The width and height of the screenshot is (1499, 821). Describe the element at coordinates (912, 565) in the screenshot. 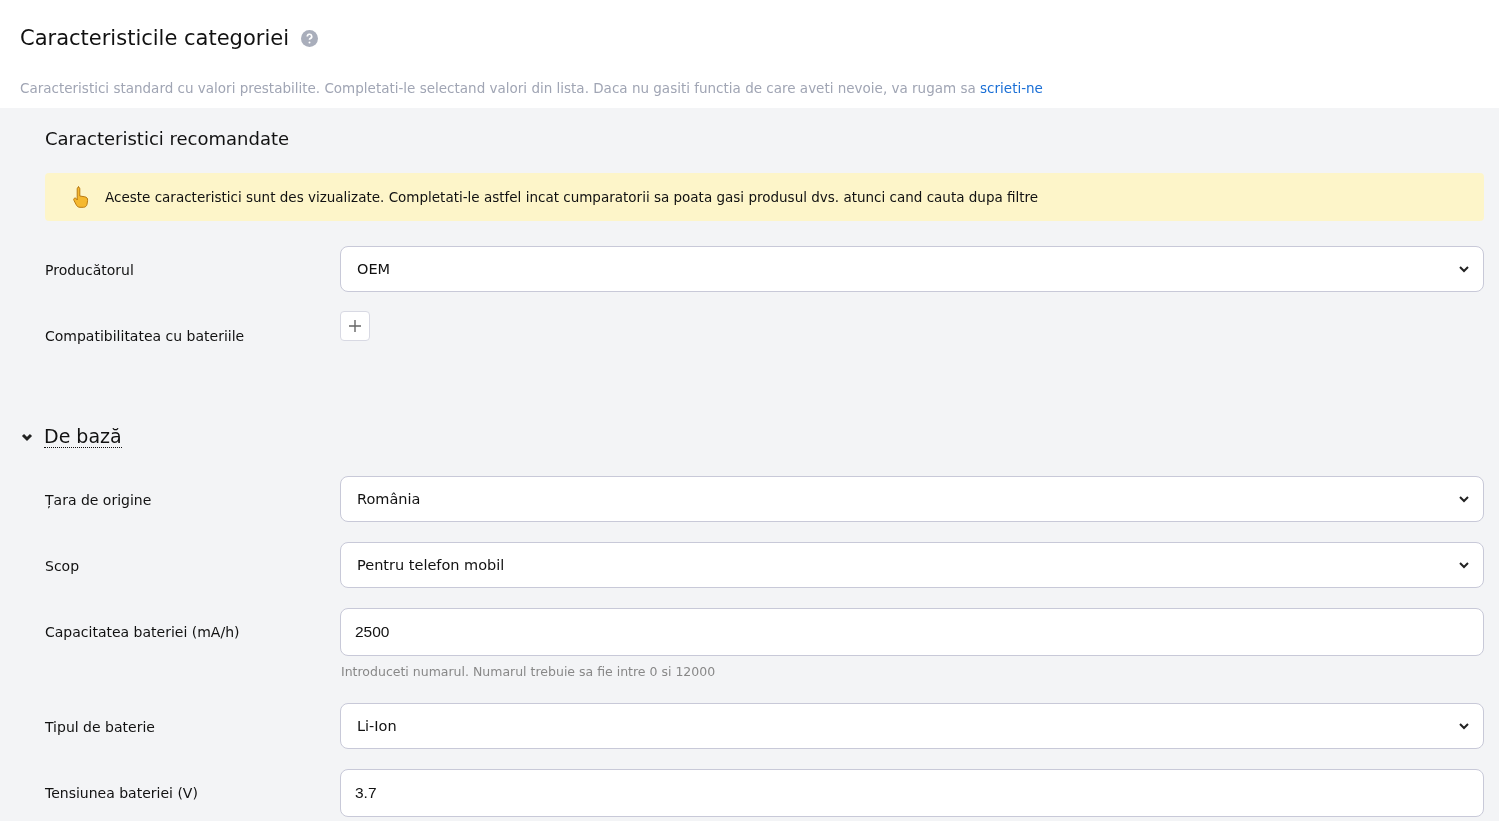

I see `dropdown: Pentru telefon mobil` at that location.